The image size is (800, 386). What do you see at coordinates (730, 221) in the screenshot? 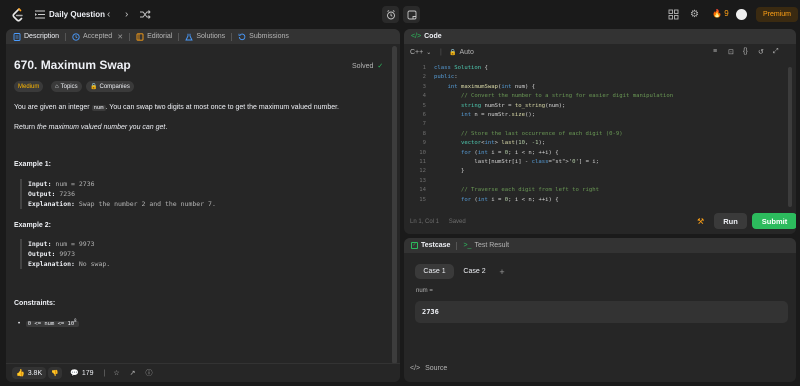
I see `run-button: Run` at bounding box center [730, 221].